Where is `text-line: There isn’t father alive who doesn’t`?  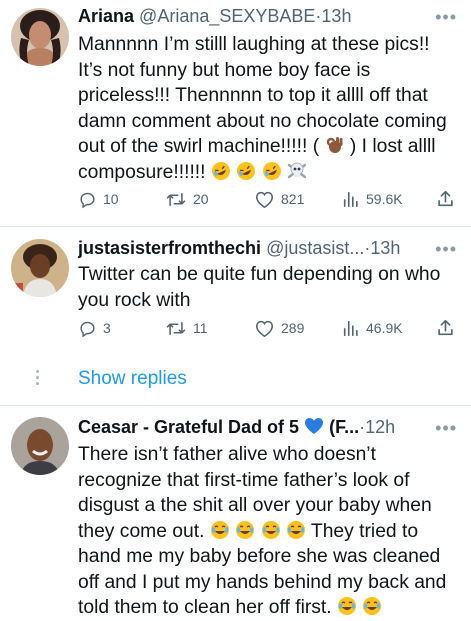 text-line: There isn’t father alive who doesn’t is located at coordinates (227, 454).